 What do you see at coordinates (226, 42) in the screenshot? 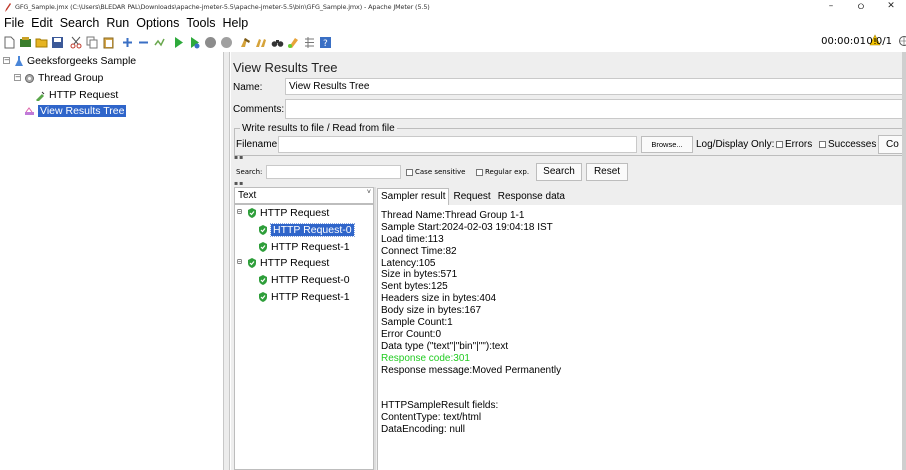
I see `shutdown-icon` at bounding box center [226, 42].